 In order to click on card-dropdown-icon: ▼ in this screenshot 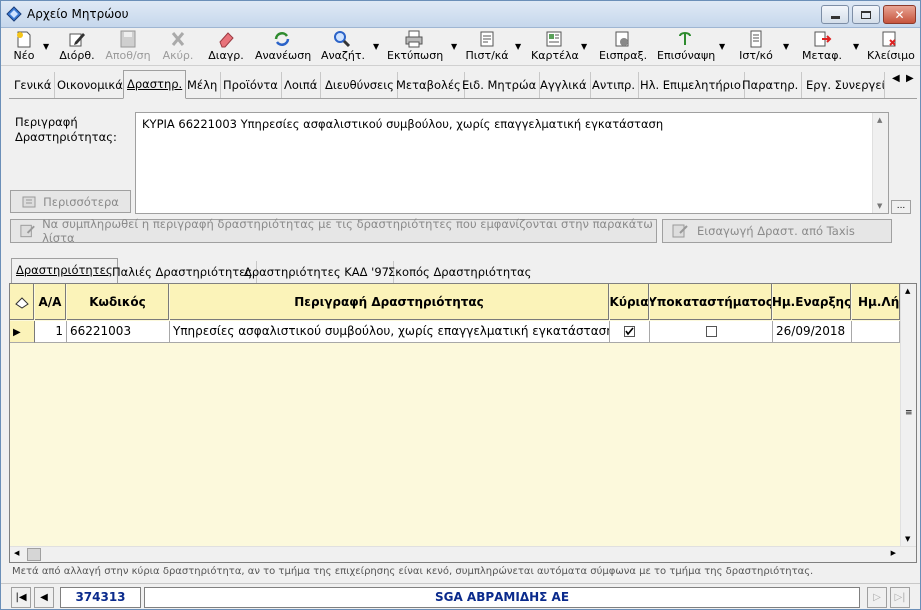, I will do `click(584, 46)`.